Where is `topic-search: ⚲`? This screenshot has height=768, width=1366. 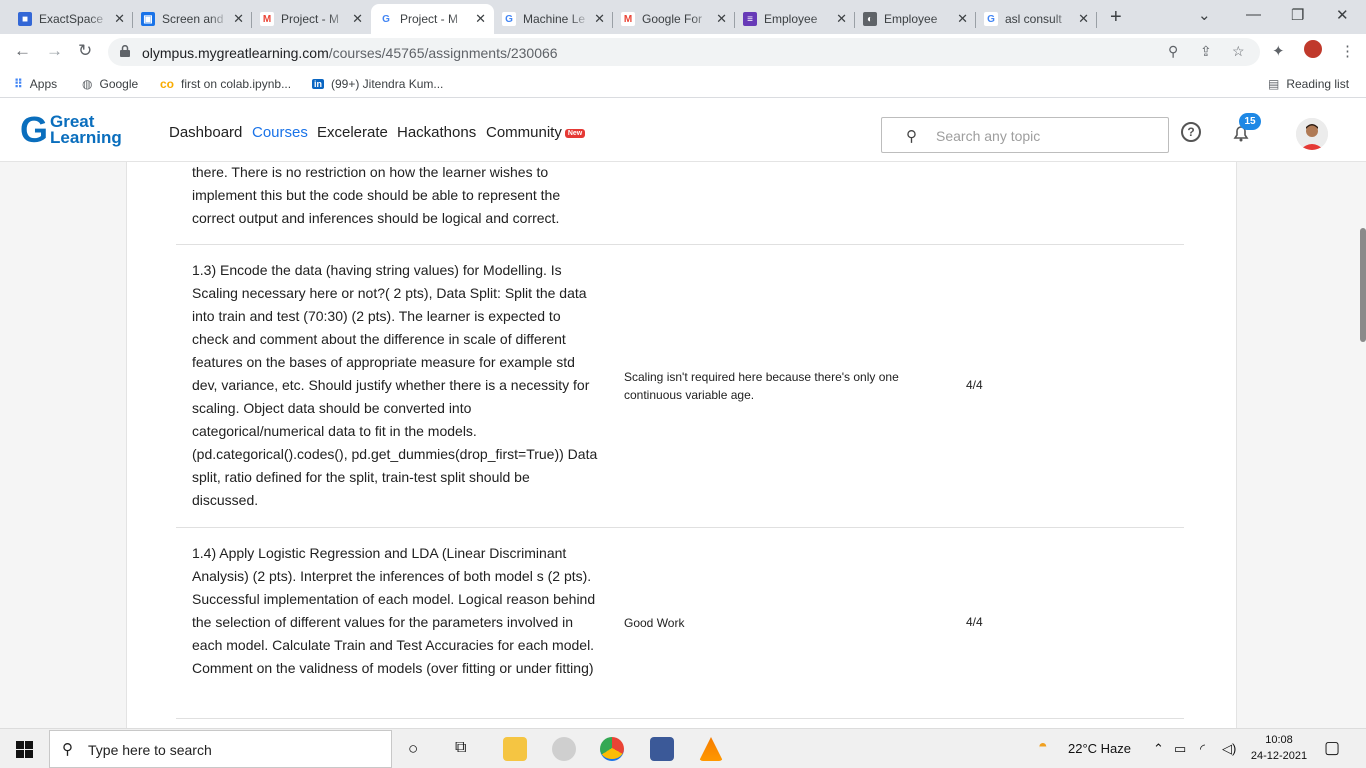
topic-search: ⚲ is located at coordinates (1025, 135).